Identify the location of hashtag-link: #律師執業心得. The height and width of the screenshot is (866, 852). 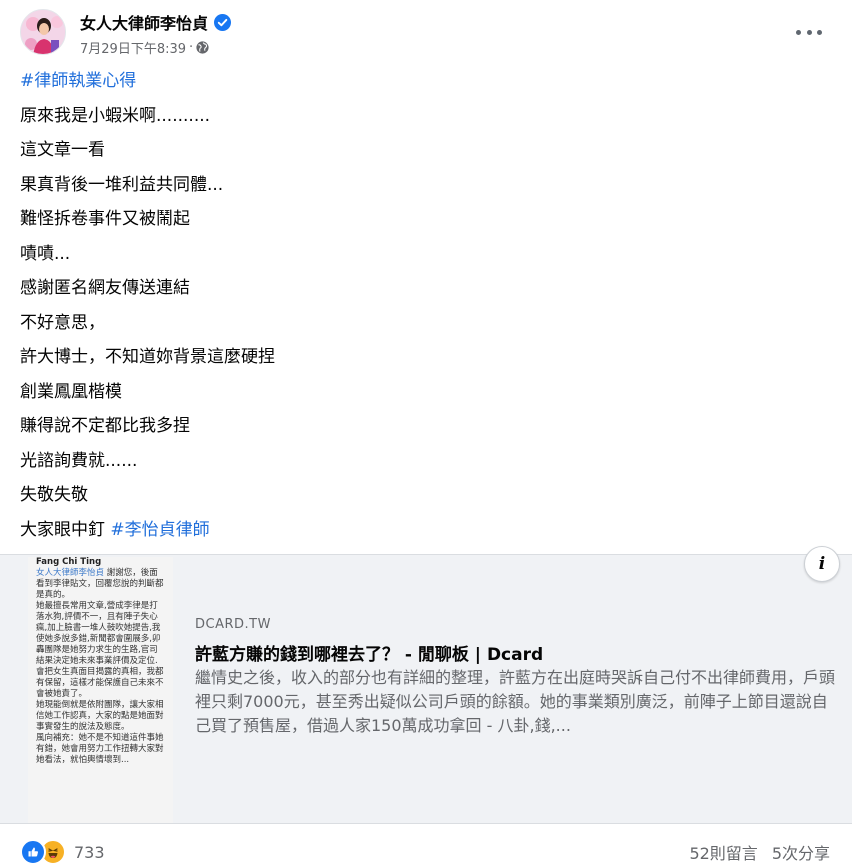
(78, 81).